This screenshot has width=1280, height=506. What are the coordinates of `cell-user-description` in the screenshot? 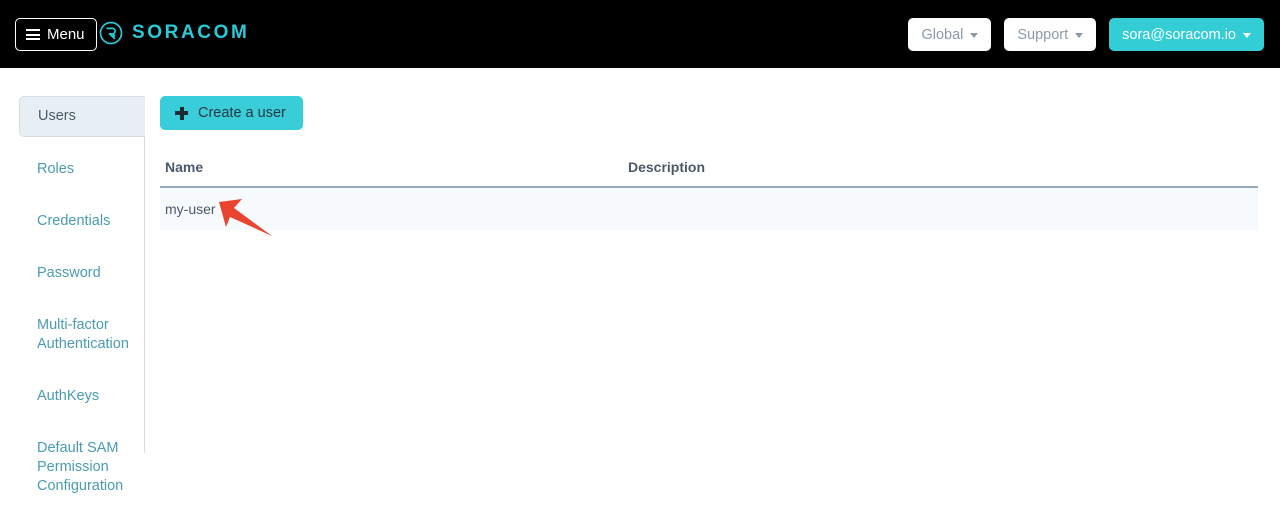 It's located at (940, 208).